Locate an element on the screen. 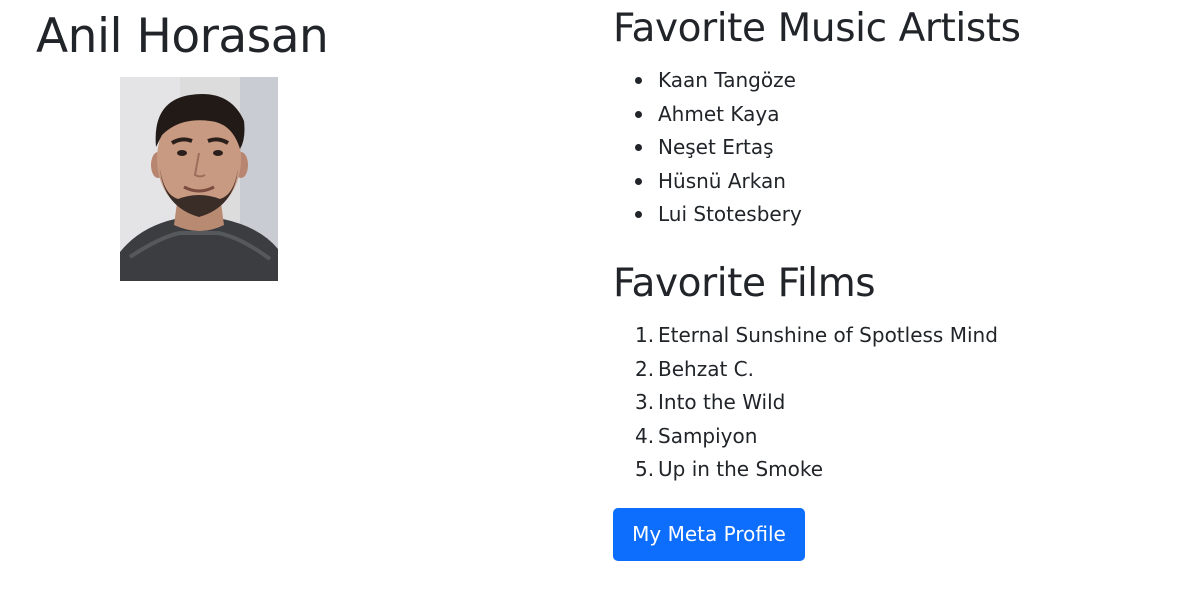 The height and width of the screenshot is (614, 1184). profile-name: Anil Horasan is located at coordinates (182, 36).